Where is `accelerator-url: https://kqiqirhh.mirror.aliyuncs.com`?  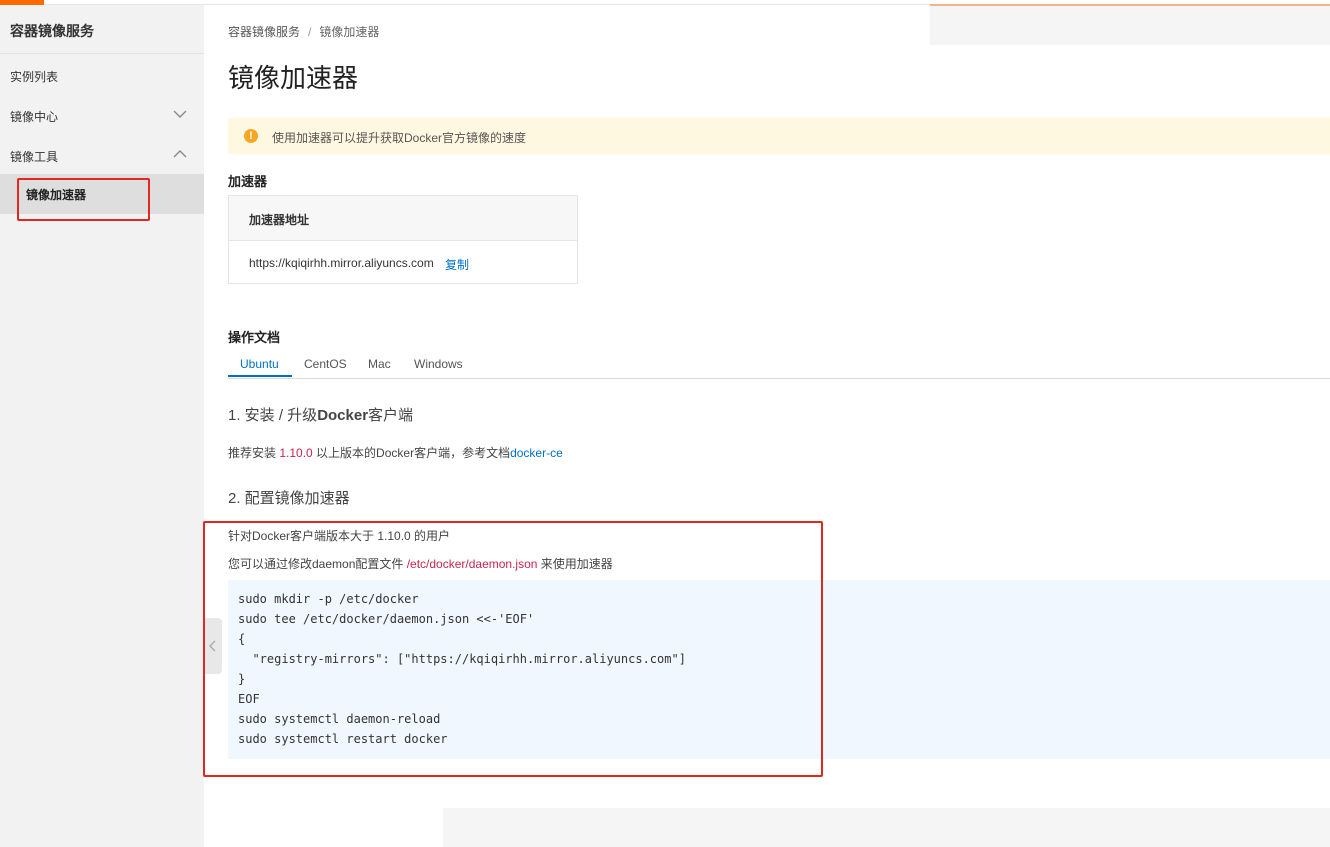 accelerator-url: https://kqiqirhh.mirror.aliyuncs.com is located at coordinates (341, 263).